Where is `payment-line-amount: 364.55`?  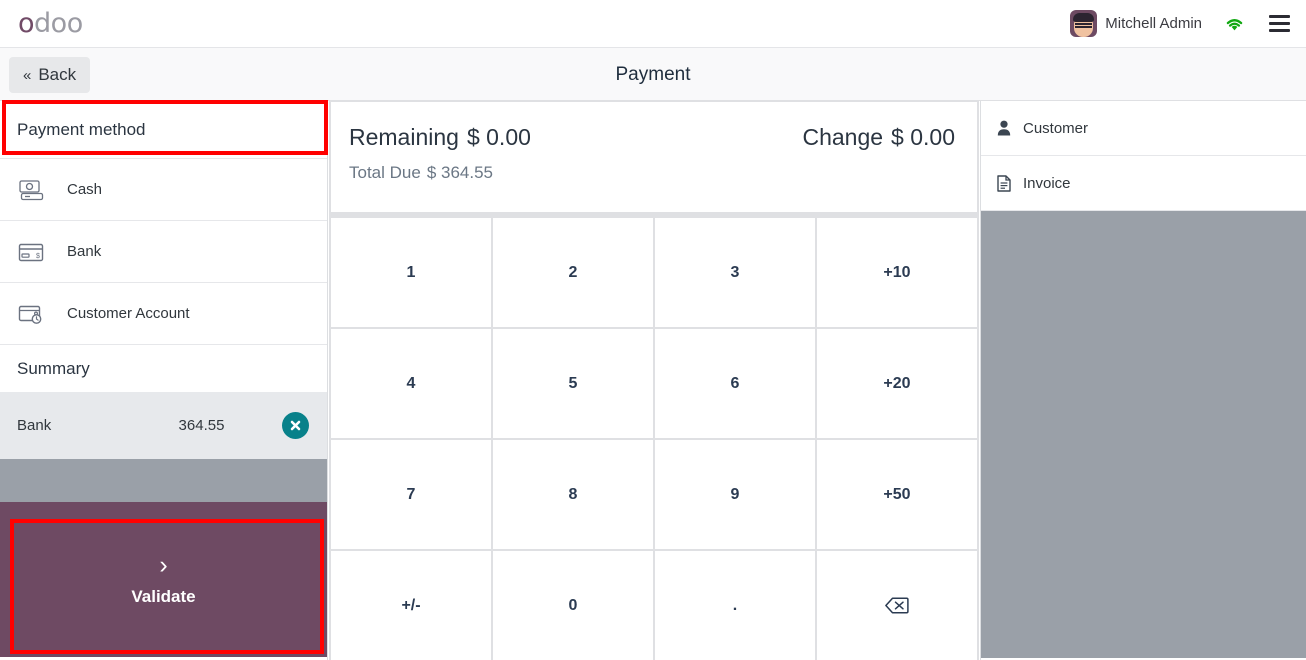 payment-line-amount: 364.55 is located at coordinates (201, 425).